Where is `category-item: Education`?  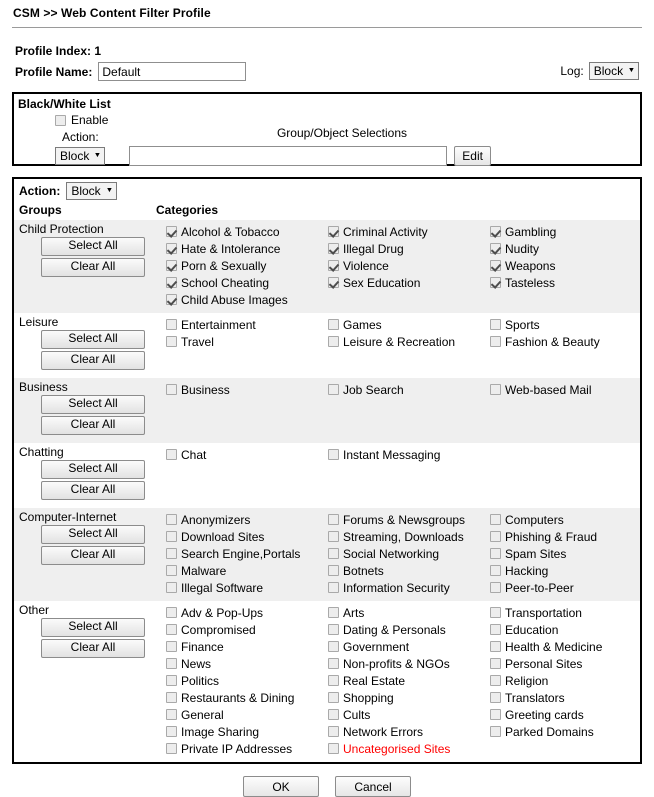
category-item: Education is located at coordinates (571, 629).